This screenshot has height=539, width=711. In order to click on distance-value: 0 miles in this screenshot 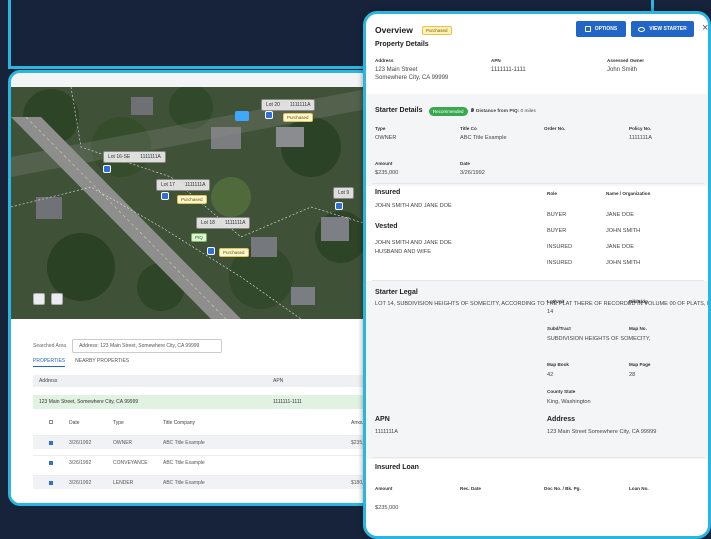, I will do `click(528, 111)`.